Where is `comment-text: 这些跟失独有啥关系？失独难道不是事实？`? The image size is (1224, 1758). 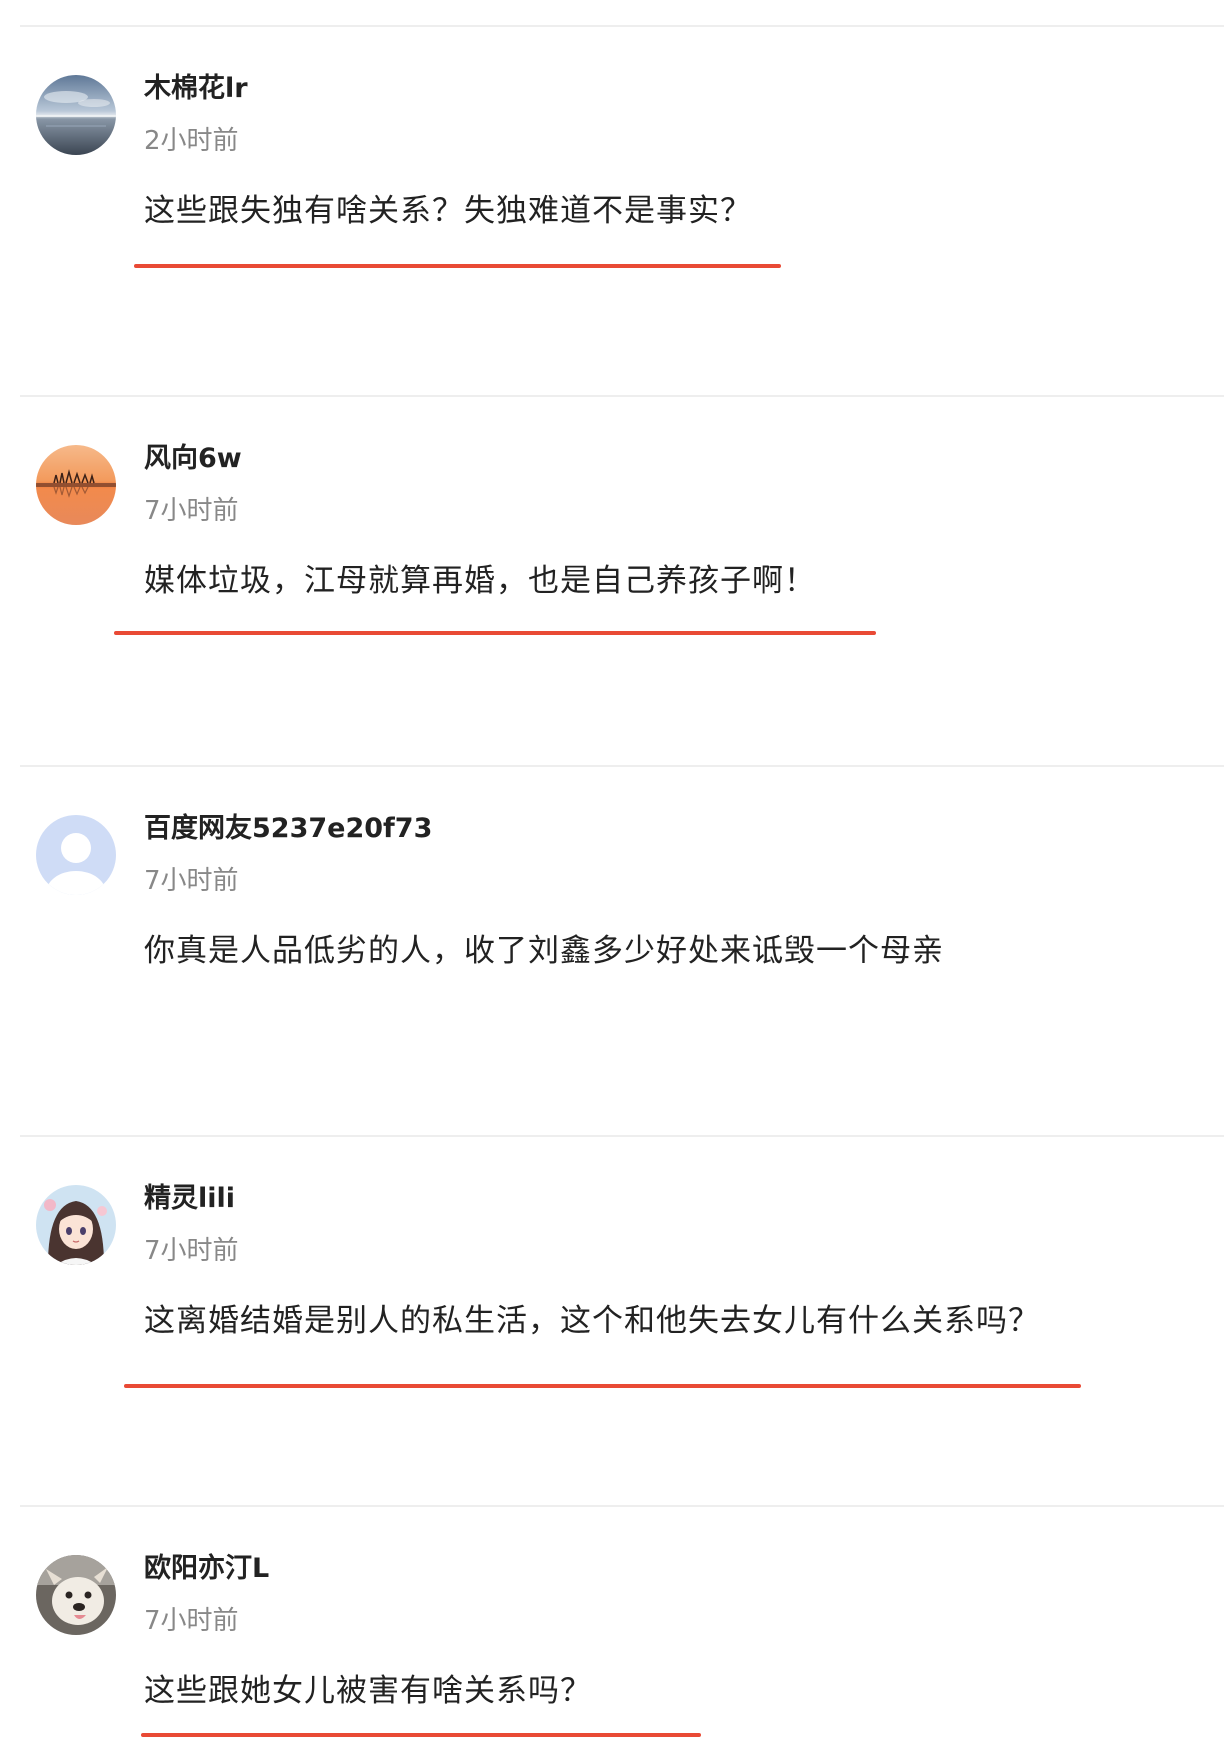 comment-text: 这些跟失独有啥关系？失独难道不是事实？ is located at coordinates (448, 211).